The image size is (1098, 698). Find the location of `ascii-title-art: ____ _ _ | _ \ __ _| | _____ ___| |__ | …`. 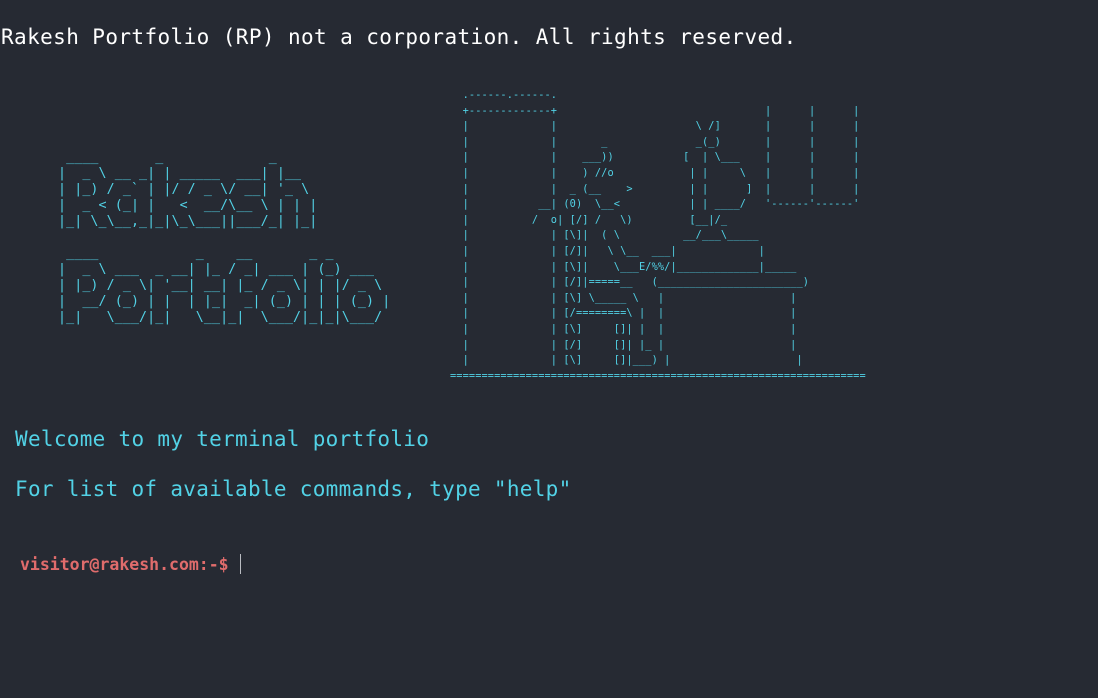

ascii-title-art: ____ _ _ | _ \ __ _| | _____ ___| |__ | … is located at coordinates (224, 237).